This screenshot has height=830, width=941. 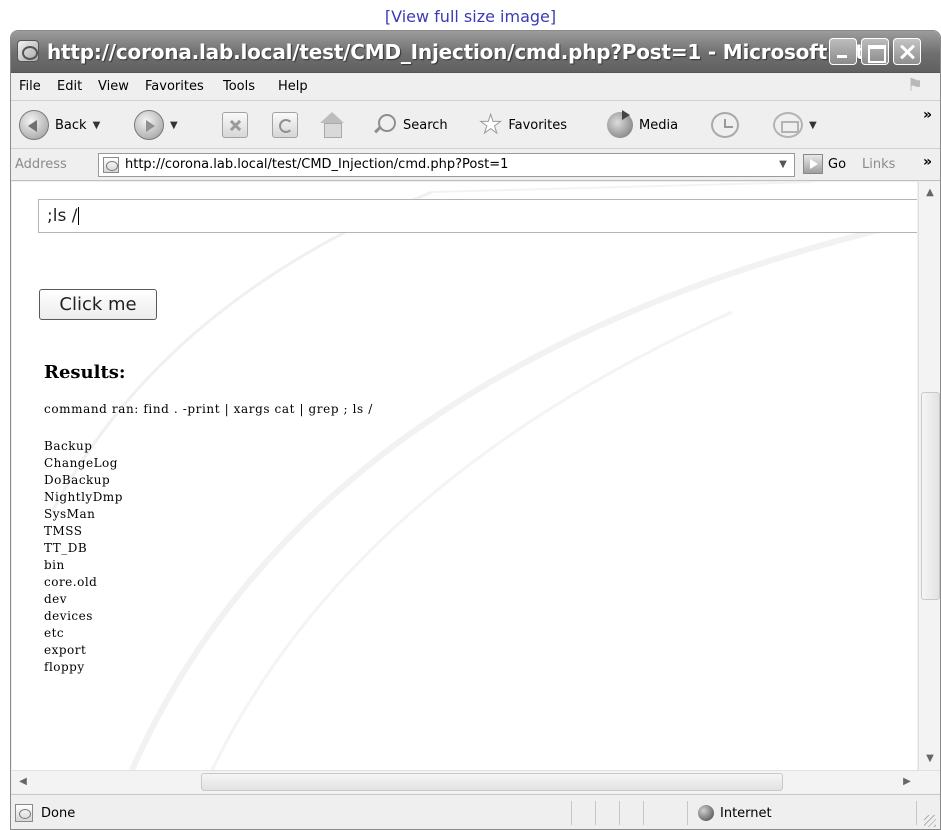 I want to click on menu-edit: Edit, so click(x=69, y=86).